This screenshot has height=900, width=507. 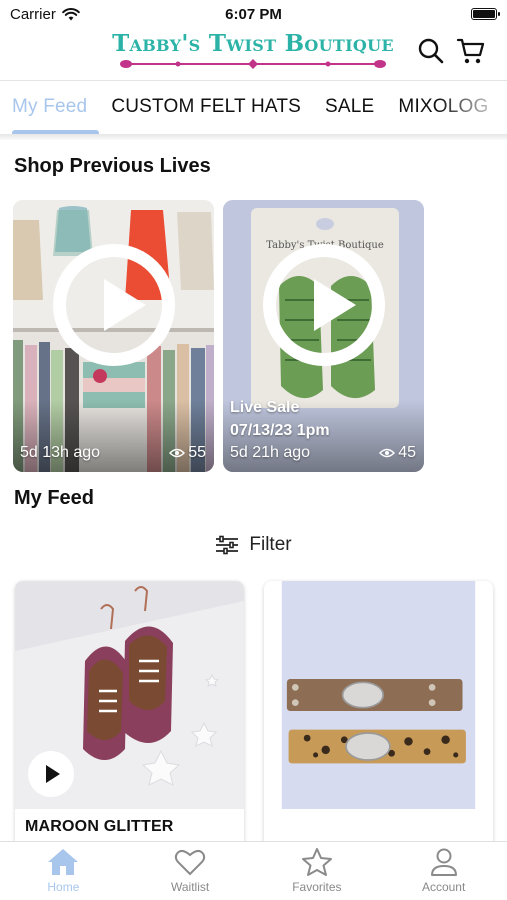 I want to click on live-card: 5d 13h ago 55, so click(x=113, y=336).